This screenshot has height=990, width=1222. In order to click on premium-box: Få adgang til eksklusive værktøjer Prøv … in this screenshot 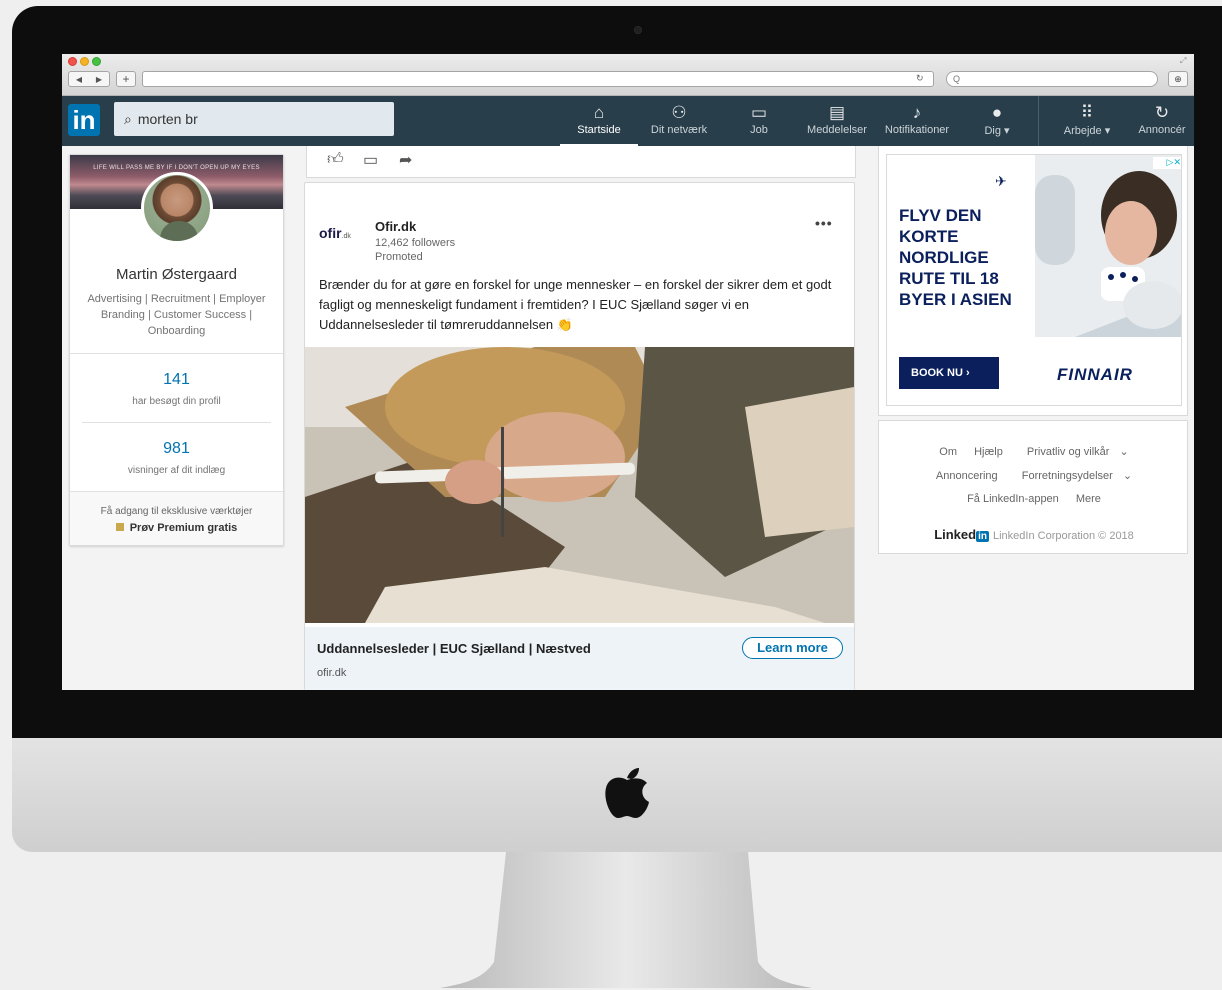, I will do `click(176, 518)`.